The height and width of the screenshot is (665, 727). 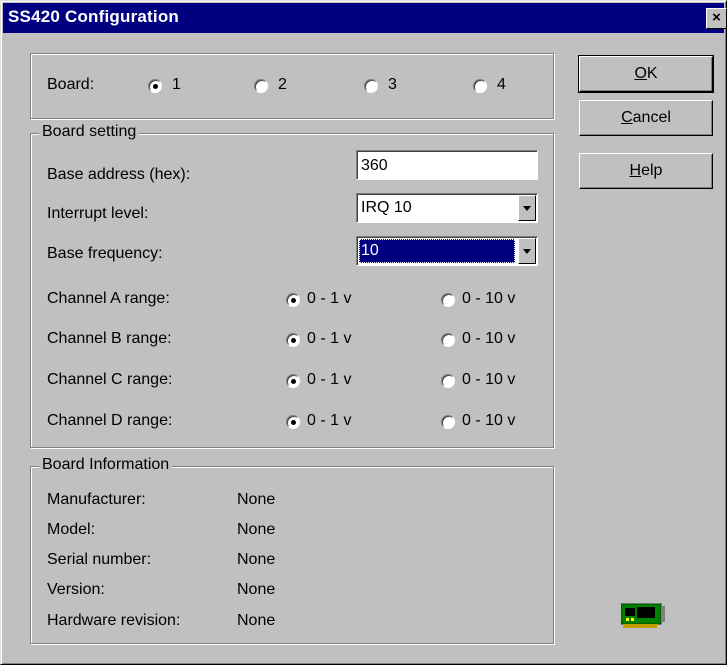 I want to click on cancel-mnemonic: C, so click(x=627, y=117).